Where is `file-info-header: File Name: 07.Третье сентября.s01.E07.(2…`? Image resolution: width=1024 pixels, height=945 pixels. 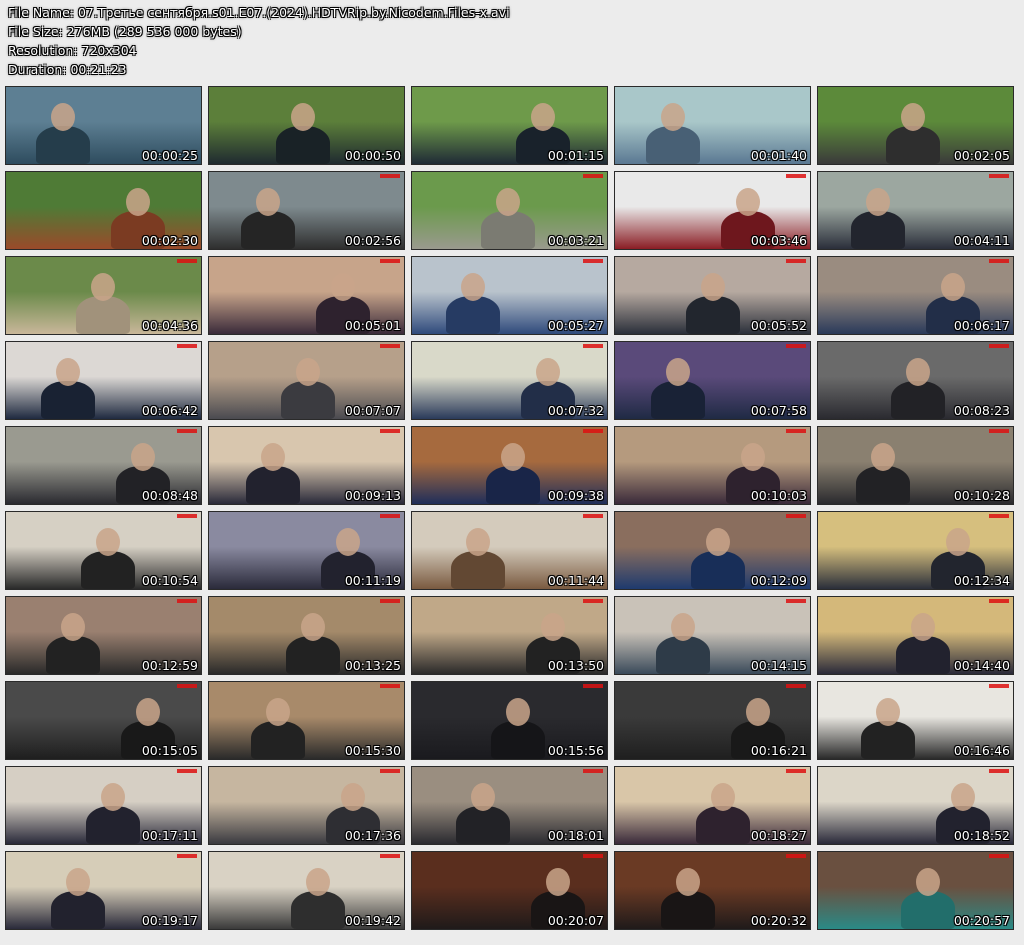
file-info-header: File Name: 07.Третье сентября.s01.E07.(2… is located at coordinates (259, 41).